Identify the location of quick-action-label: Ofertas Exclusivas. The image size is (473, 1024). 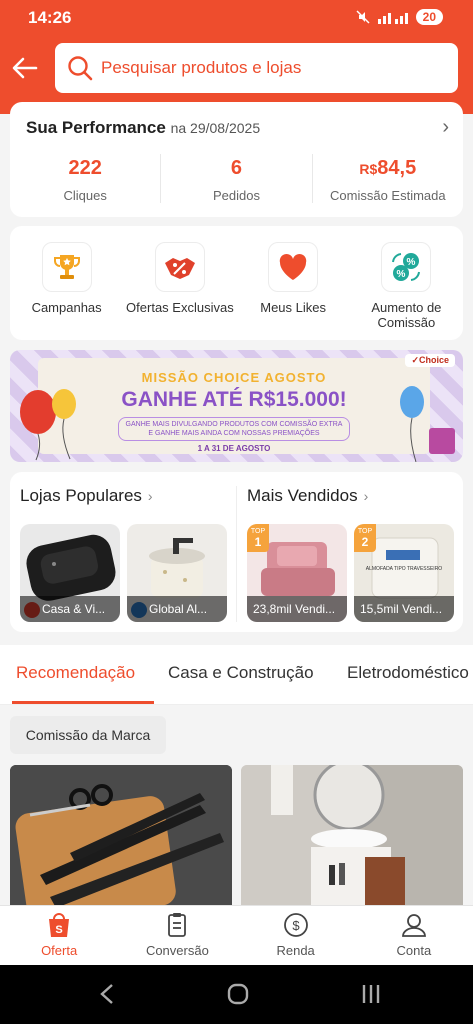
(180, 307).